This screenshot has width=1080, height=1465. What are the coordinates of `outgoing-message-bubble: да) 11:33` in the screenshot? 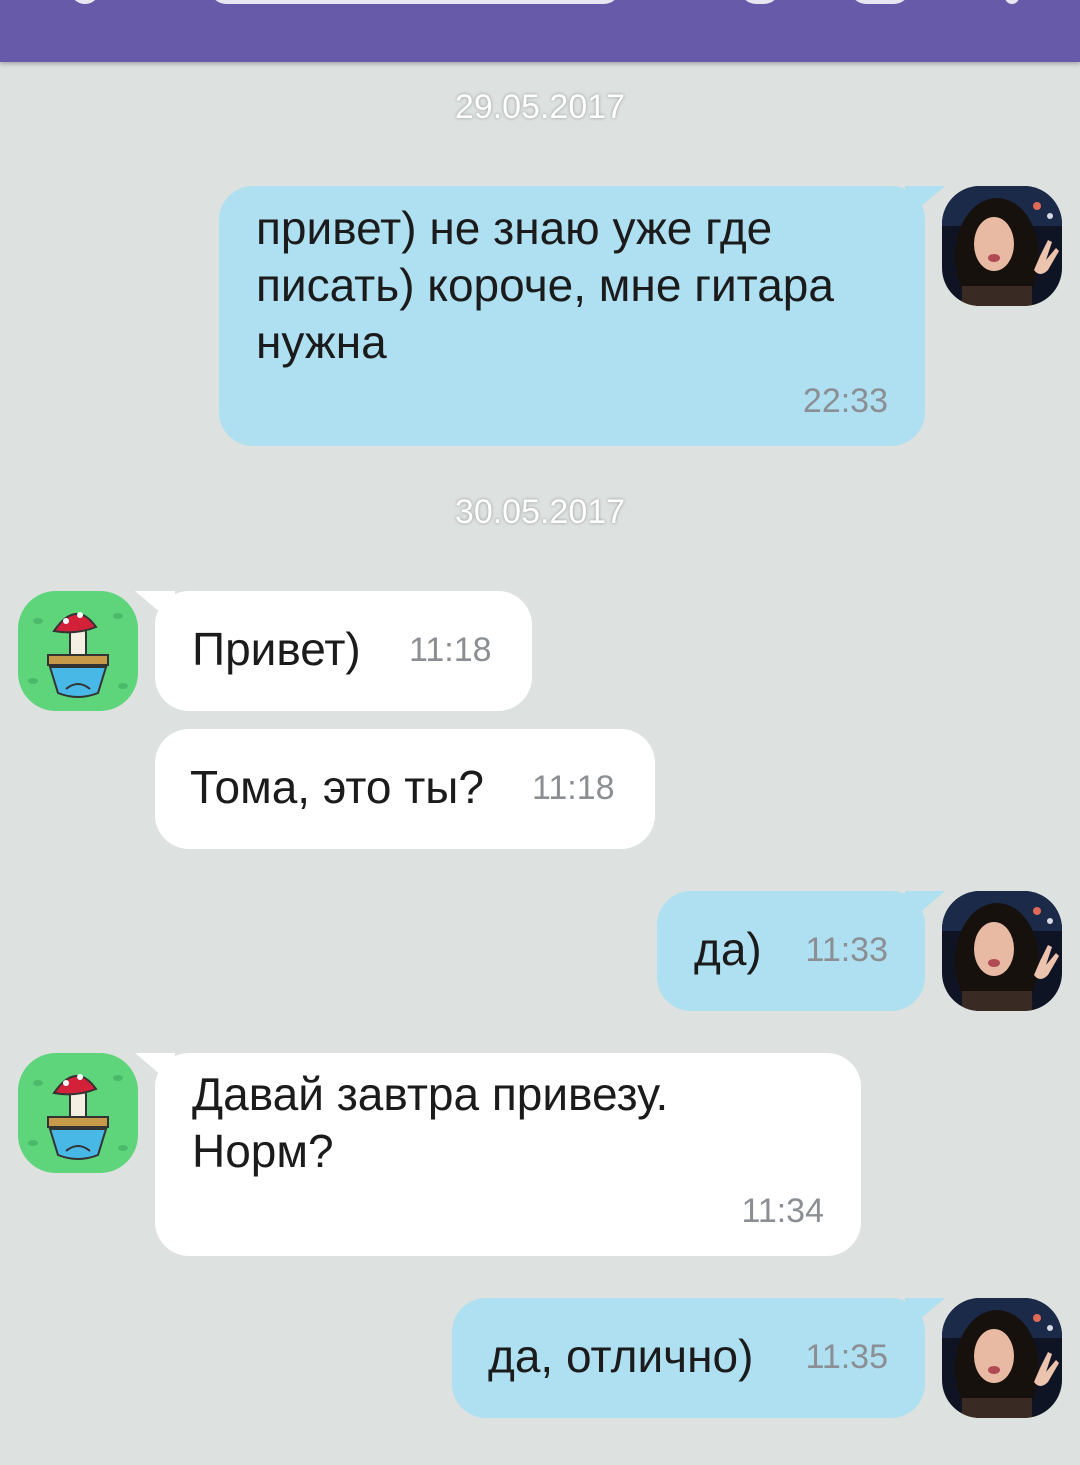 It's located at (801, 951).